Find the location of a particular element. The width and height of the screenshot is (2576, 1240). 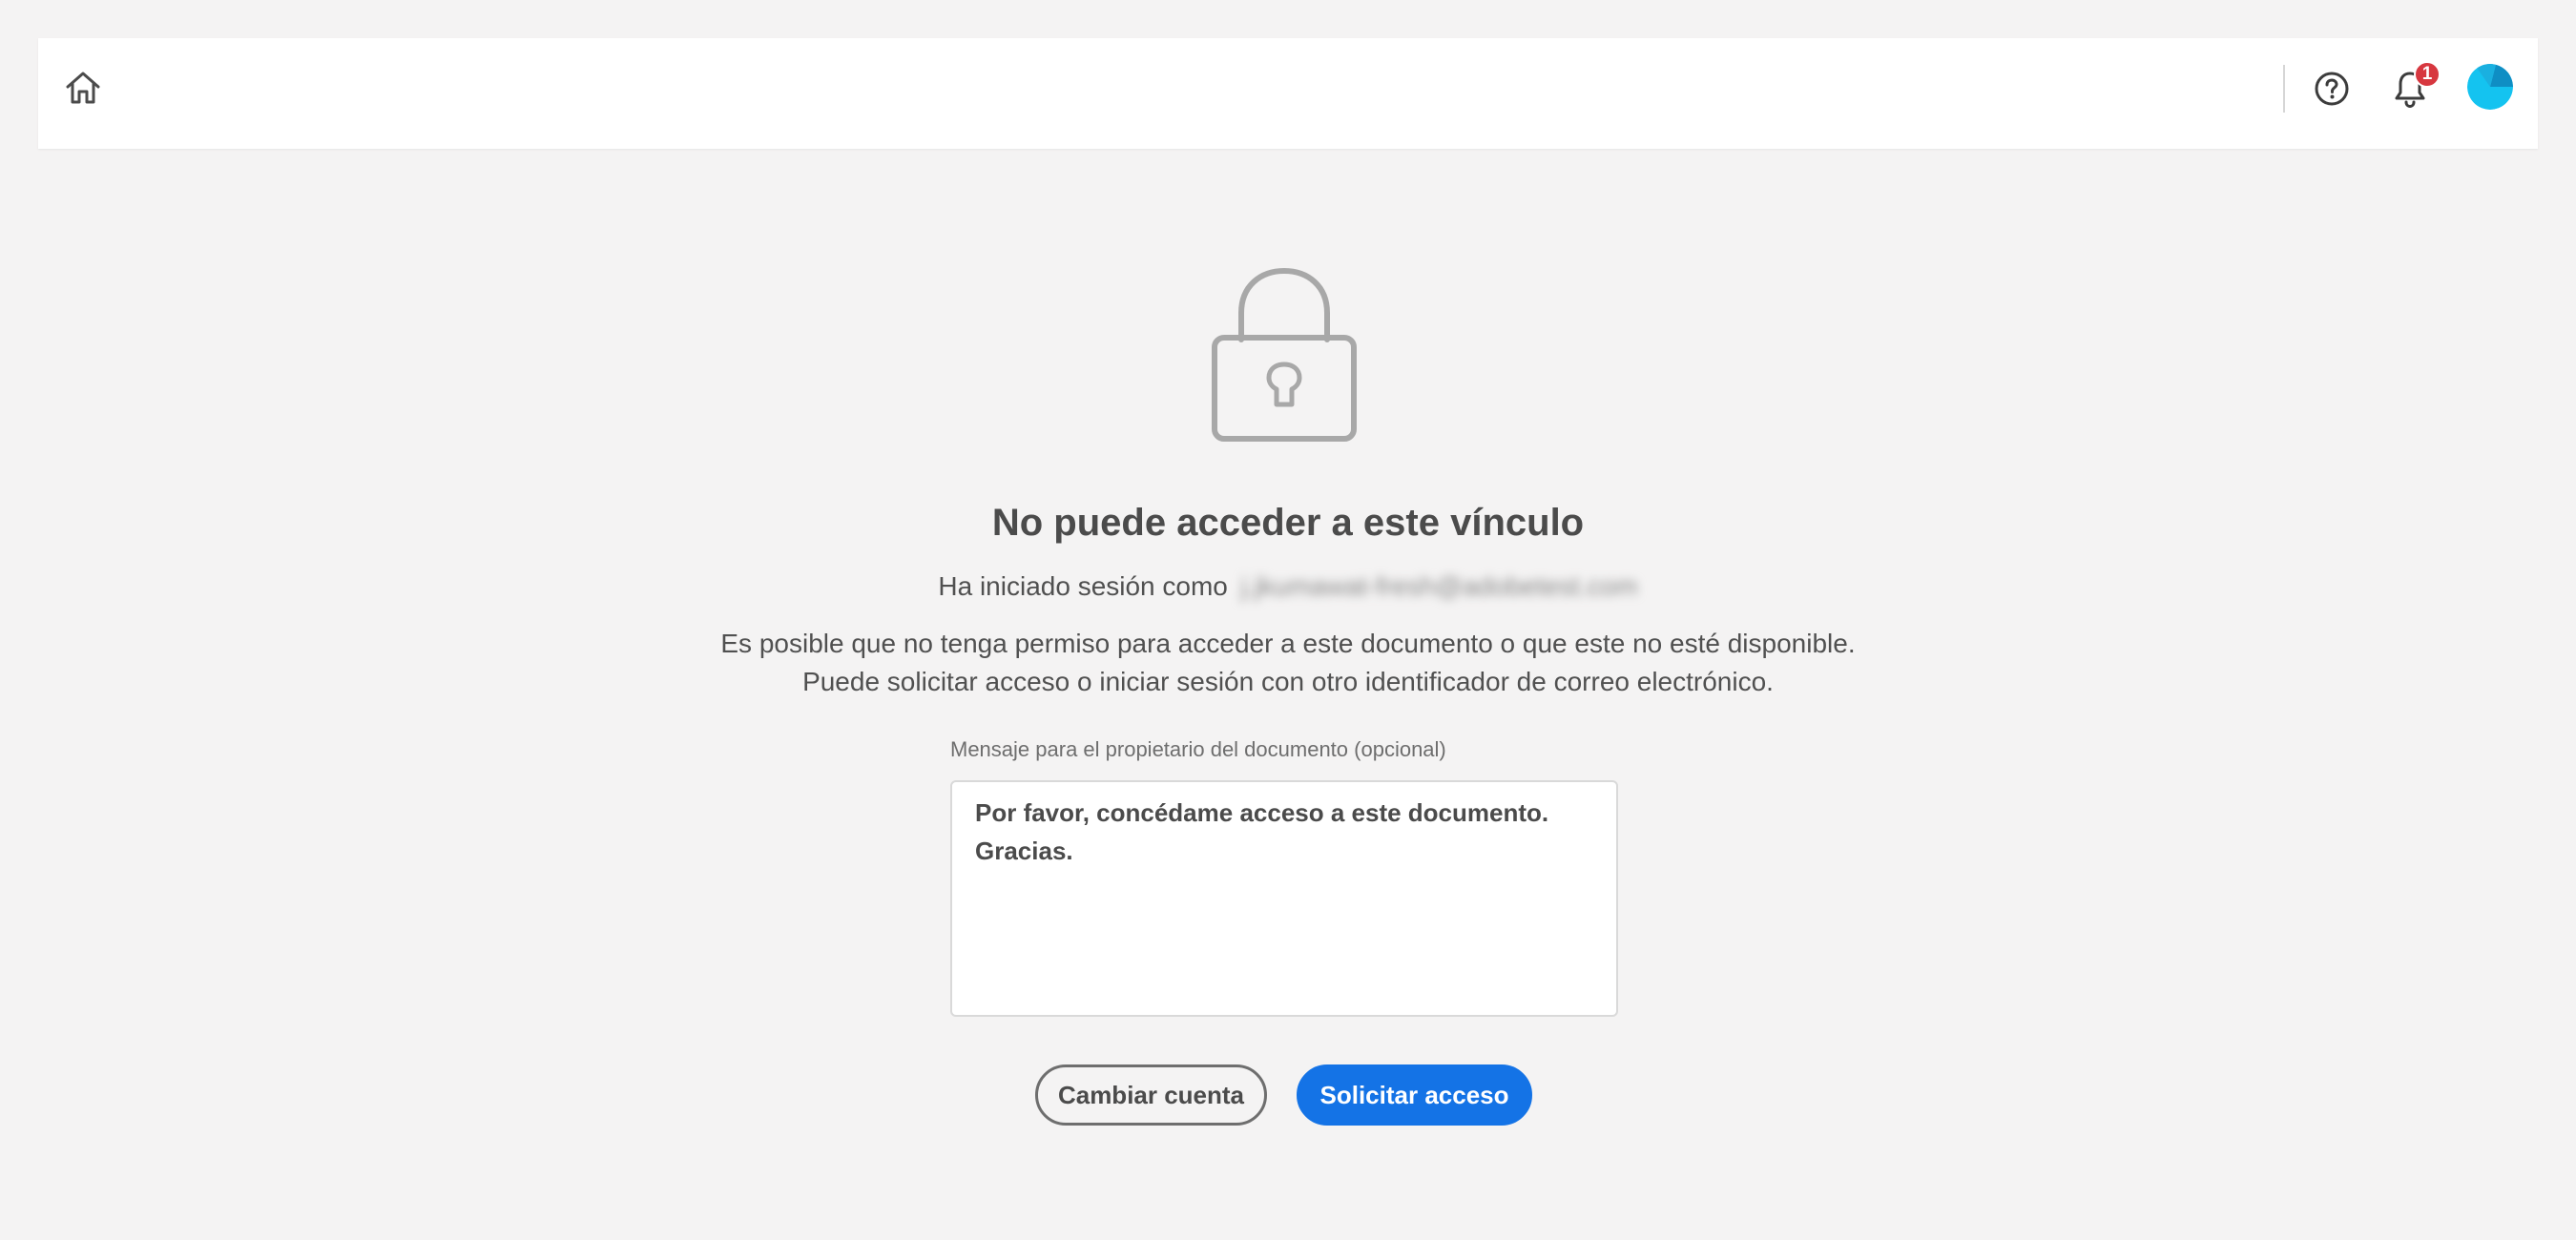

notification-badge: 1 is located at coordinates (2427, 74).